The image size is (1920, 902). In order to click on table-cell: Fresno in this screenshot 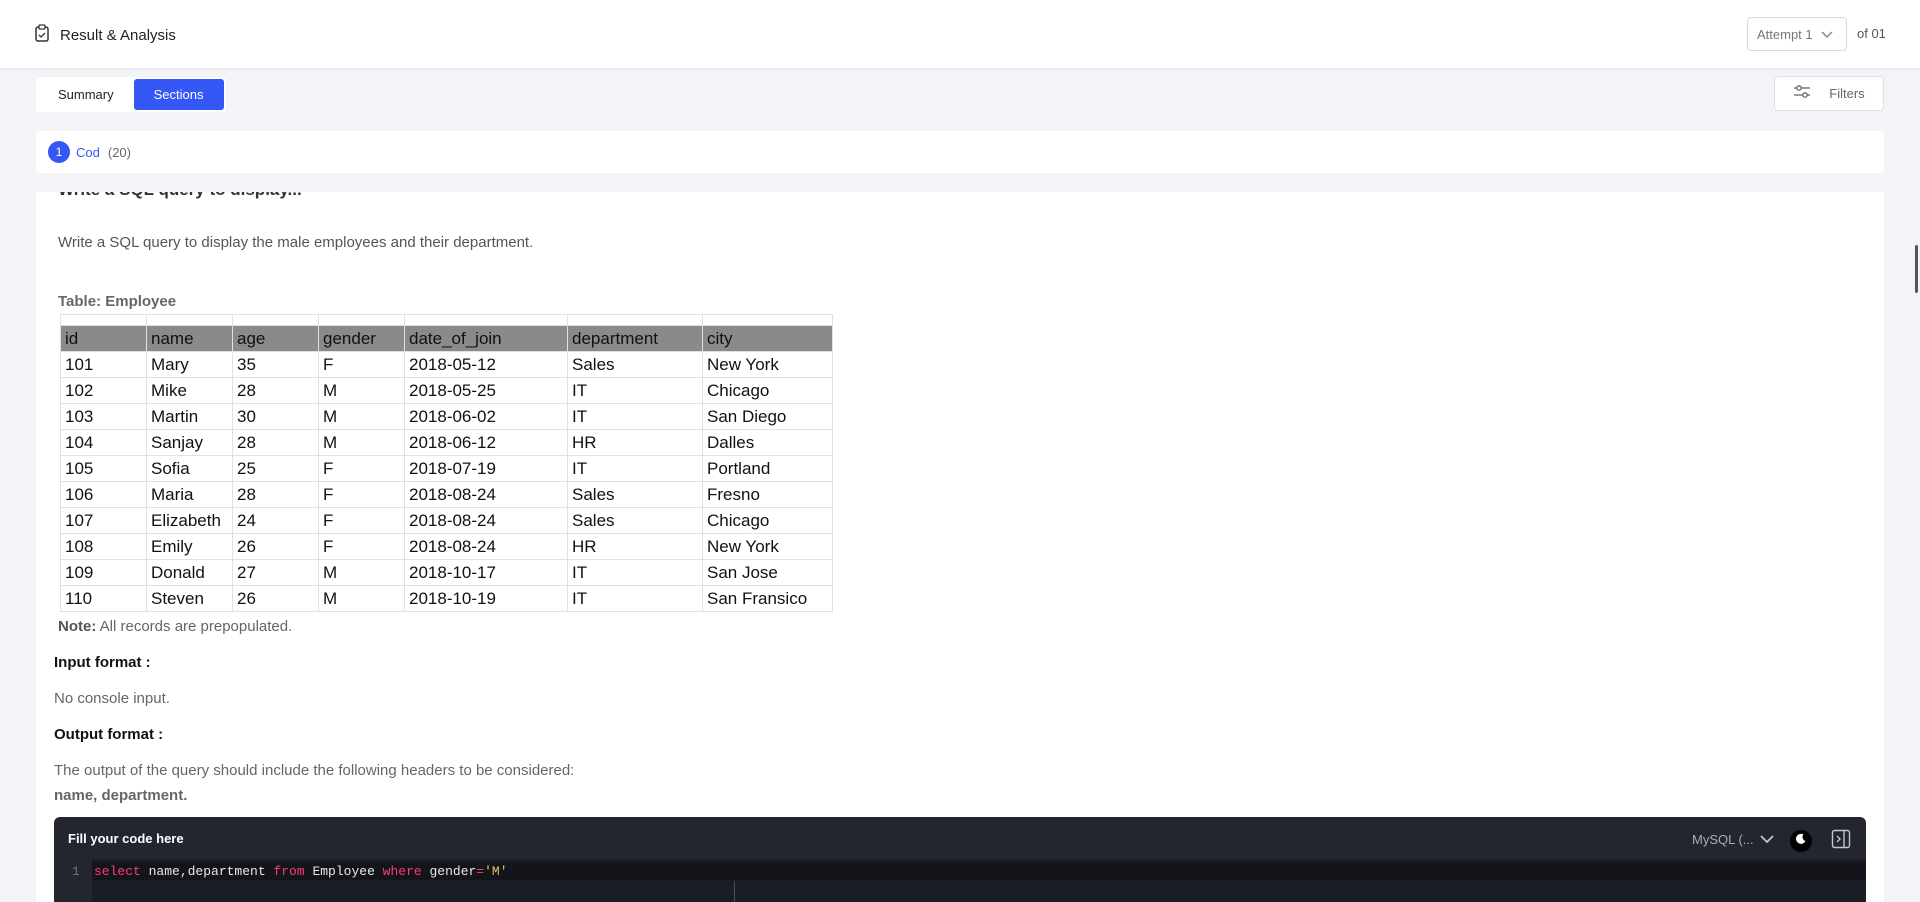, I will do `click(767, 494)`.